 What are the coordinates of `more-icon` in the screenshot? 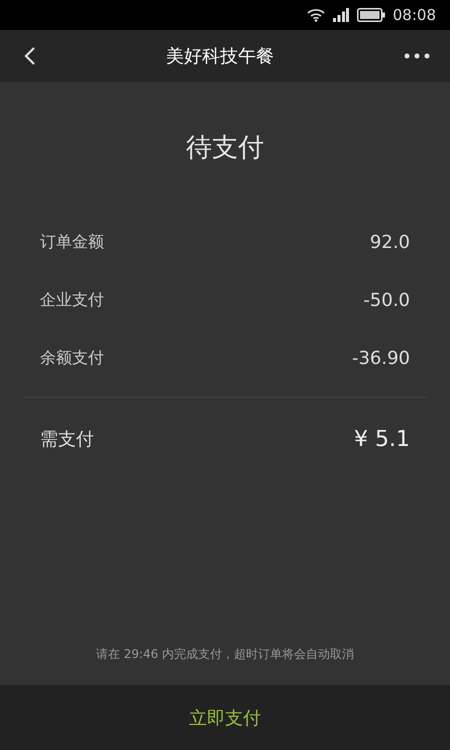 It's located at (417, 56).